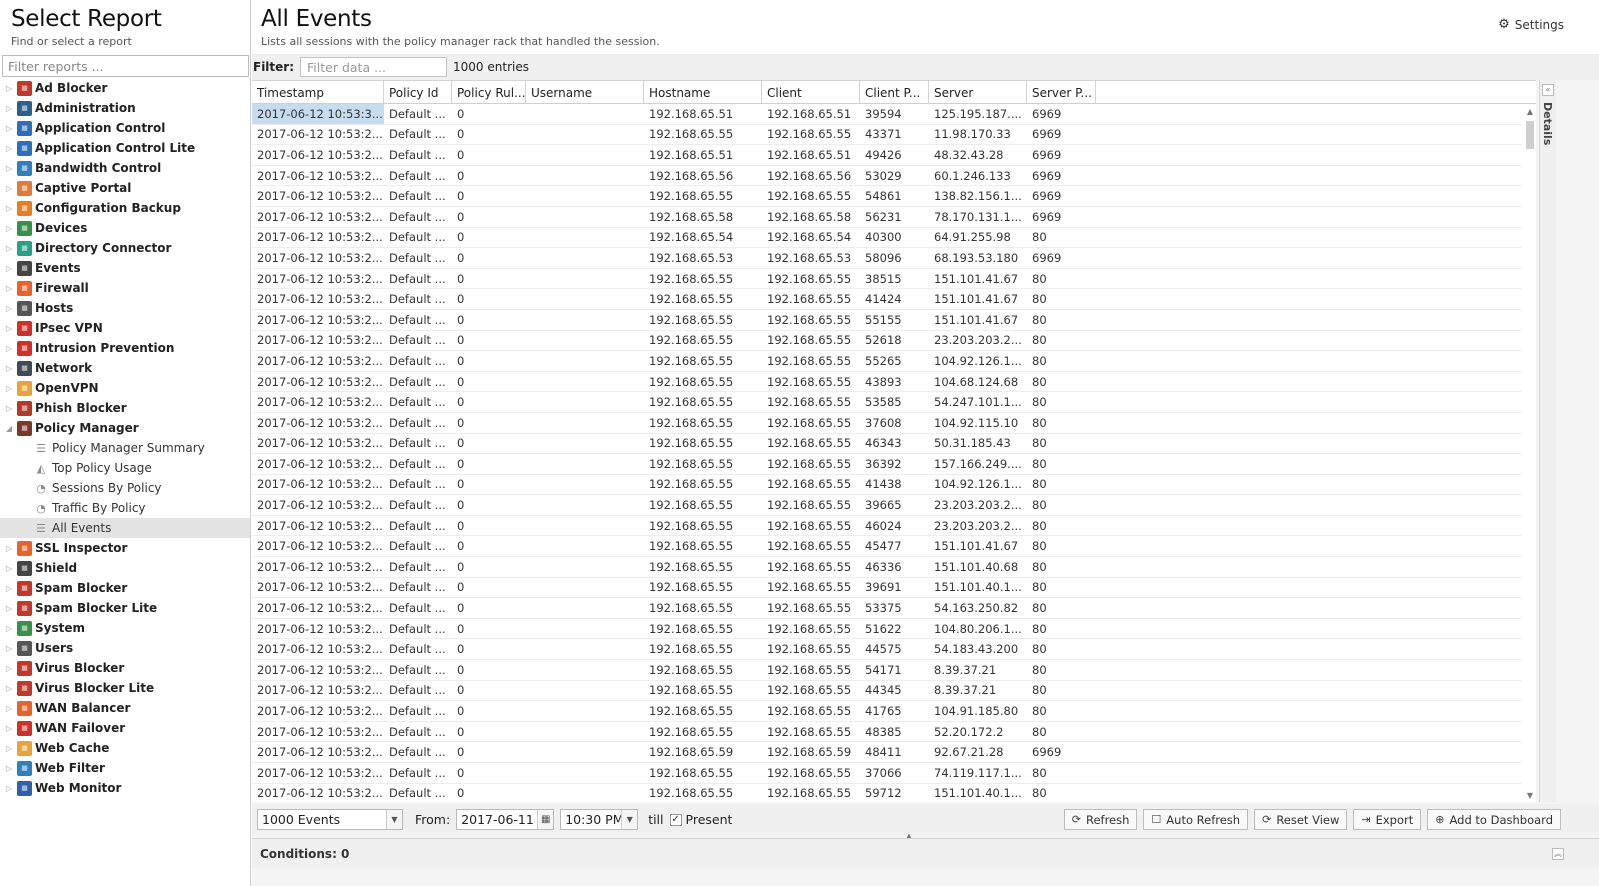 This screenshot has height=886, width=1599. I want to click on collapse-details-icon: «, so click(1548, 90).